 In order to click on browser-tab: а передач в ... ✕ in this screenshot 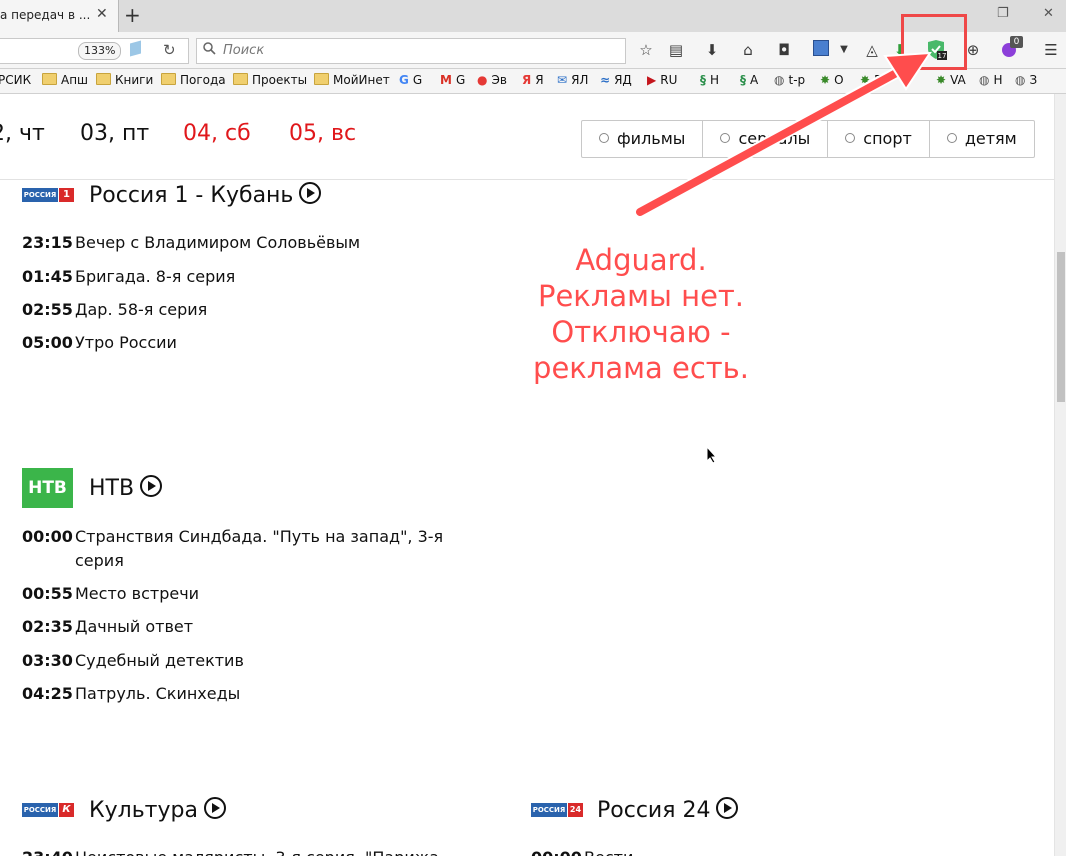, I will do `click(59, 16)`.